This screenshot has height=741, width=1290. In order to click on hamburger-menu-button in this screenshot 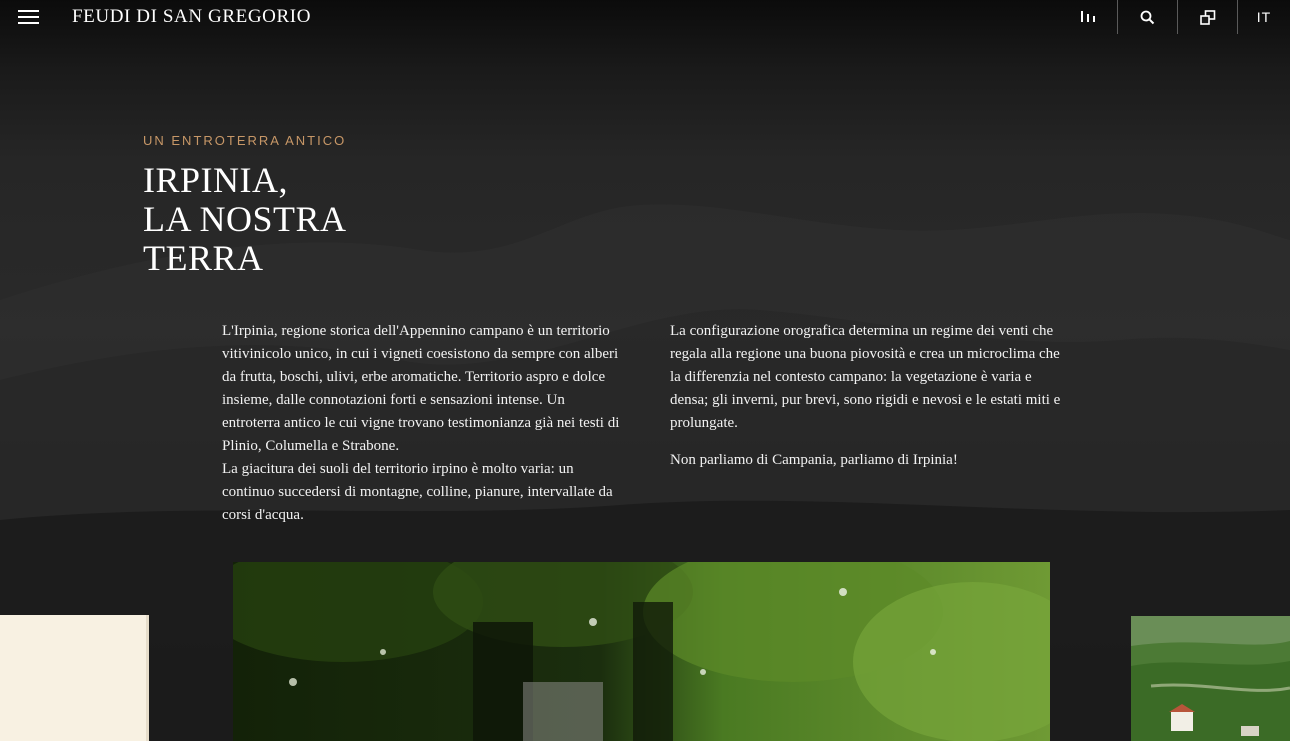, I will do `click(29, 17)`.